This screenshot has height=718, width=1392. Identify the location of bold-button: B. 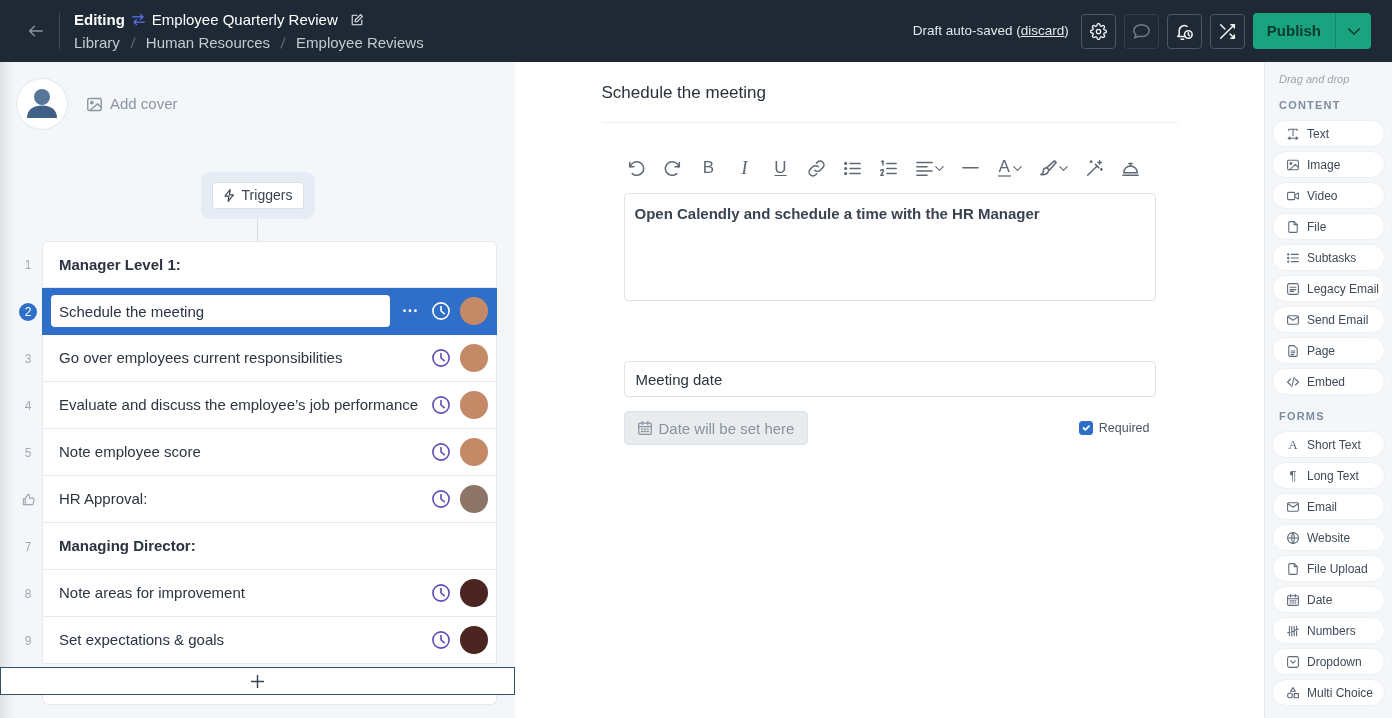
(708, 168).